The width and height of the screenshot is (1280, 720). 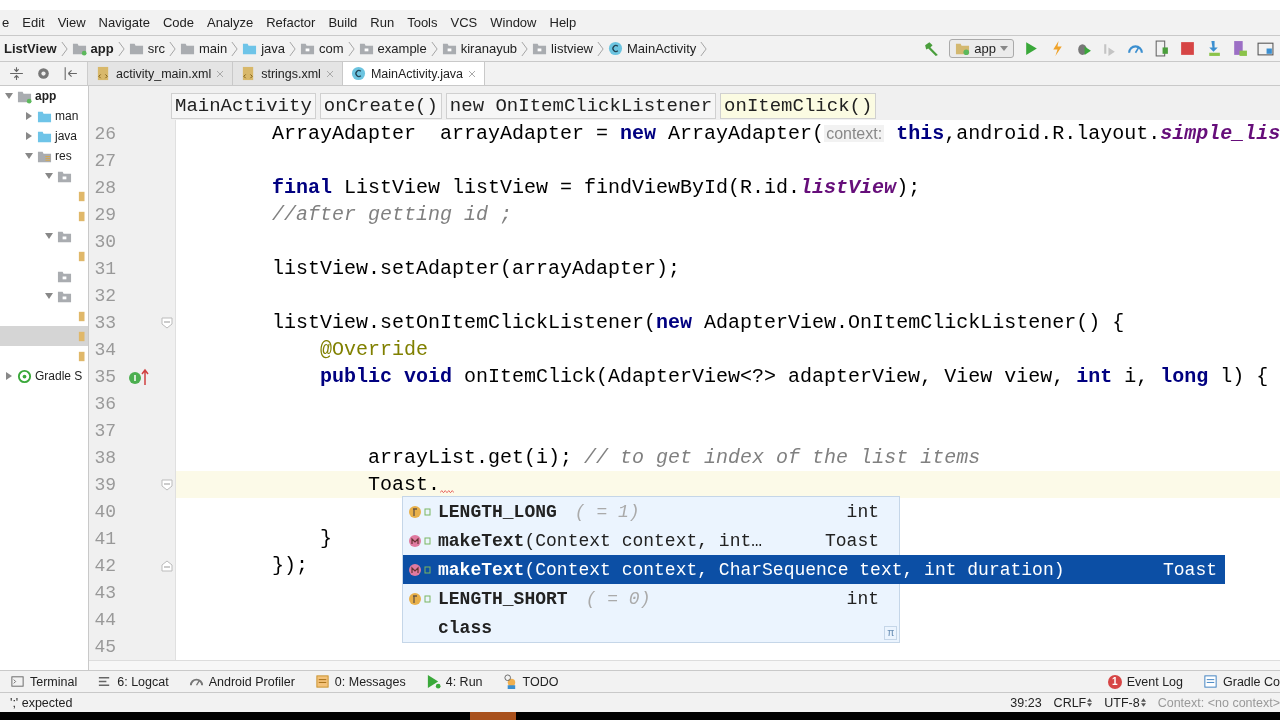 I want to click on tree-item: java, so click(x=44, y=136).